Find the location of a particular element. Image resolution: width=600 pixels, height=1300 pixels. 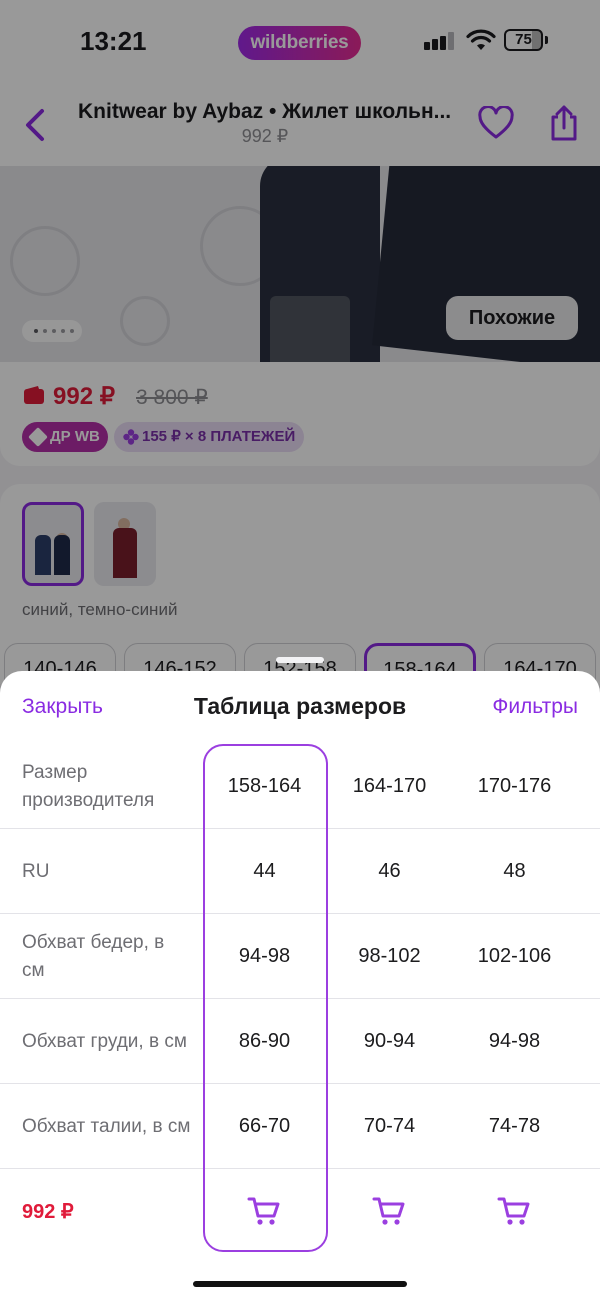

table-row-price: 992 ₽ is located at coordinates (300, 1211).